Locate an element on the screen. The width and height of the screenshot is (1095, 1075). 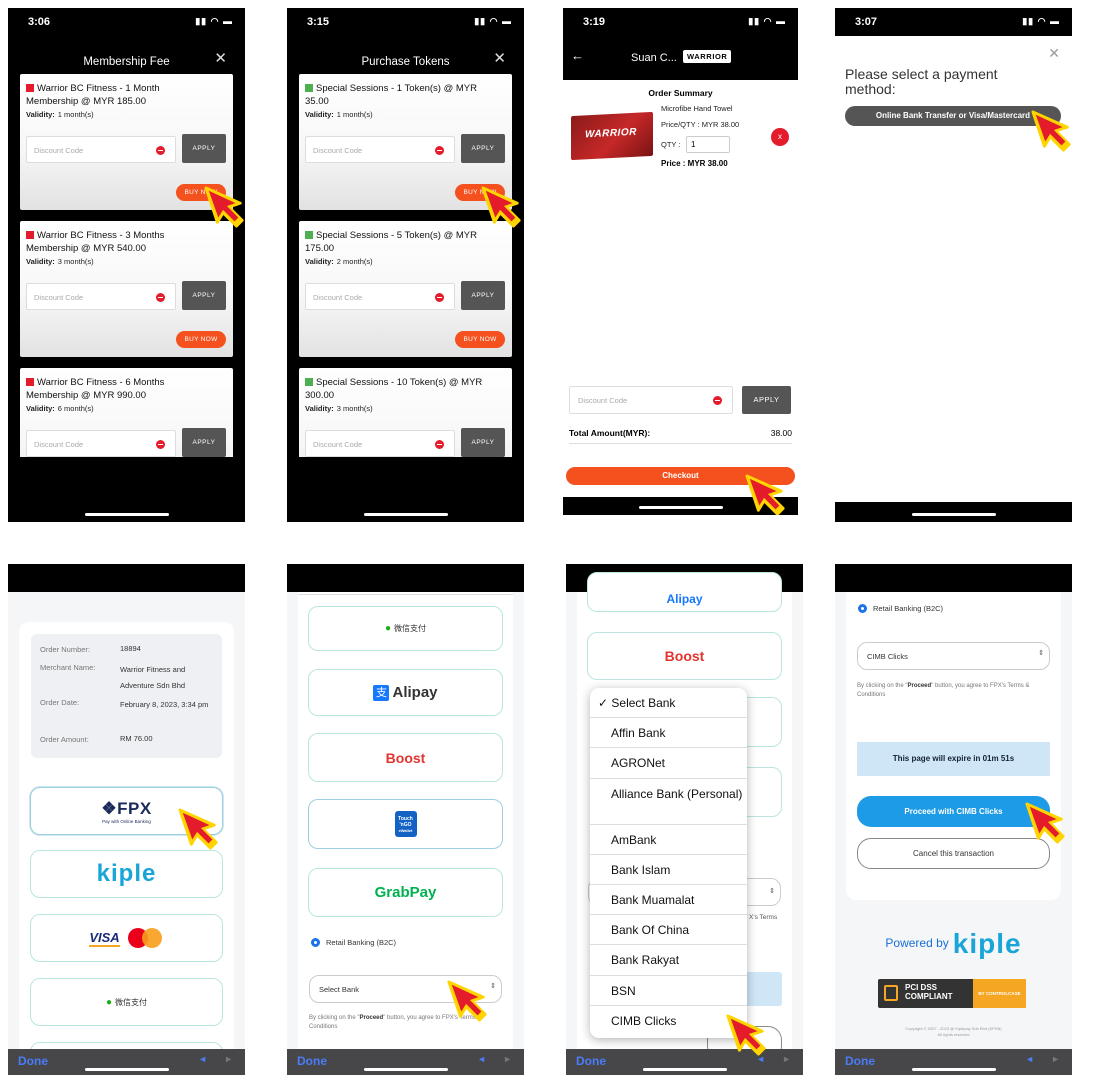
cancel-transaction-button: Cancel this transaction is located at coordinates (953, 853).